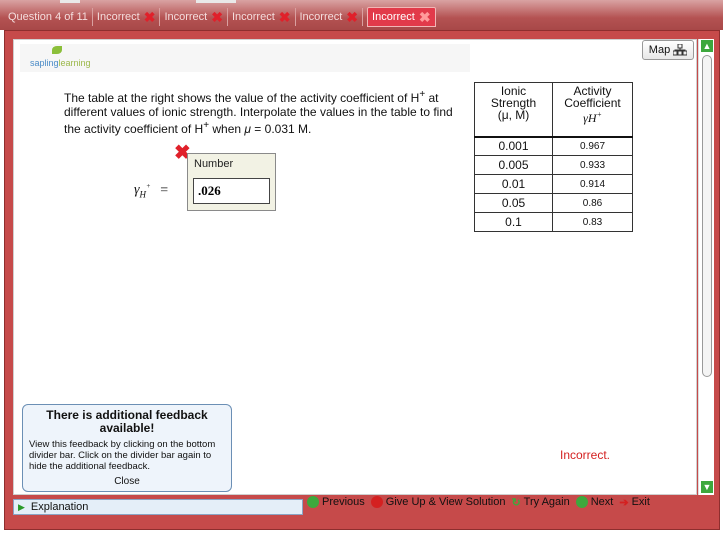 The width and height of the screenshot is (723, 533). What do you see at coordinates (214, 164) in the screenshot?
I see `number-label: Number` at bounding box center [214, 164].